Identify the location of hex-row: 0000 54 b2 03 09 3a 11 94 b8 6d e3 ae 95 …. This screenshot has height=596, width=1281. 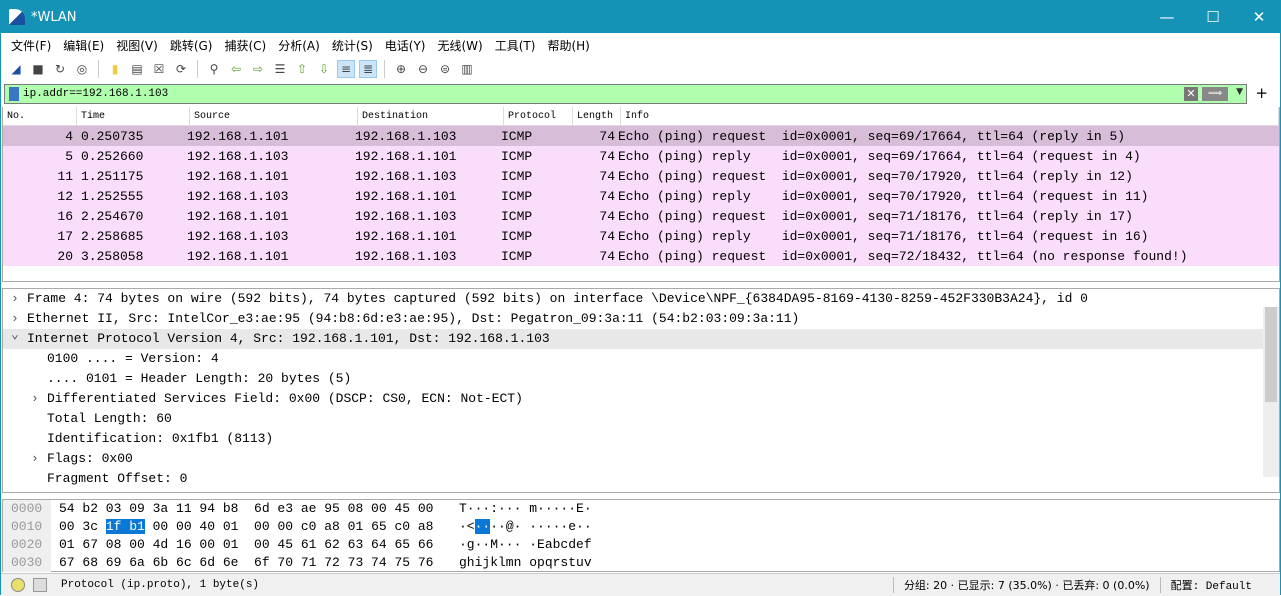
(641, 509).